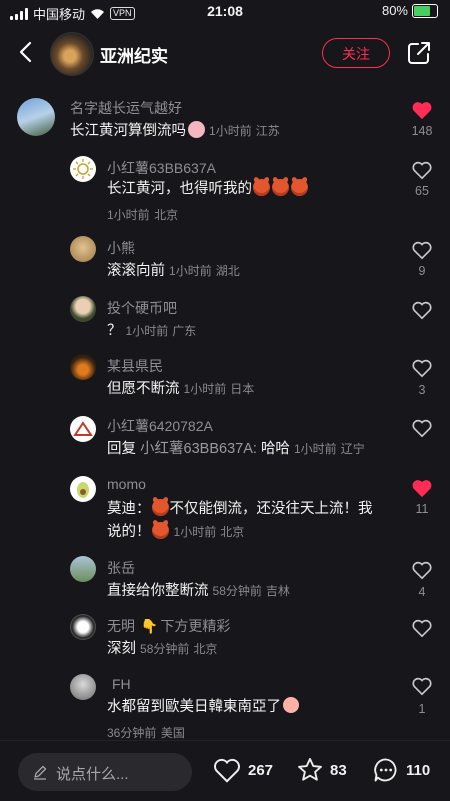  What do you see at coordinates (121, 568) in the screenshot?
I see `username: 张岳` at bounding box center [121, 568].